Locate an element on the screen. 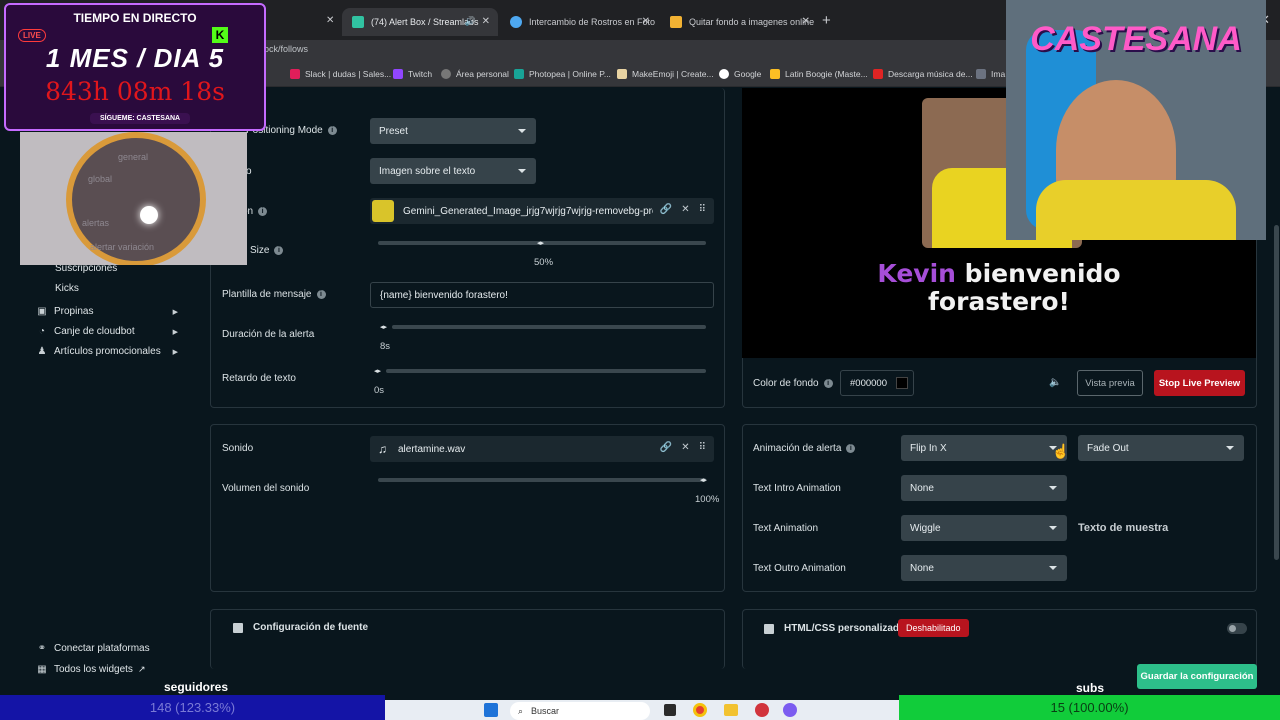  gift-icon: ◔ is located at coordinates (42, 331).